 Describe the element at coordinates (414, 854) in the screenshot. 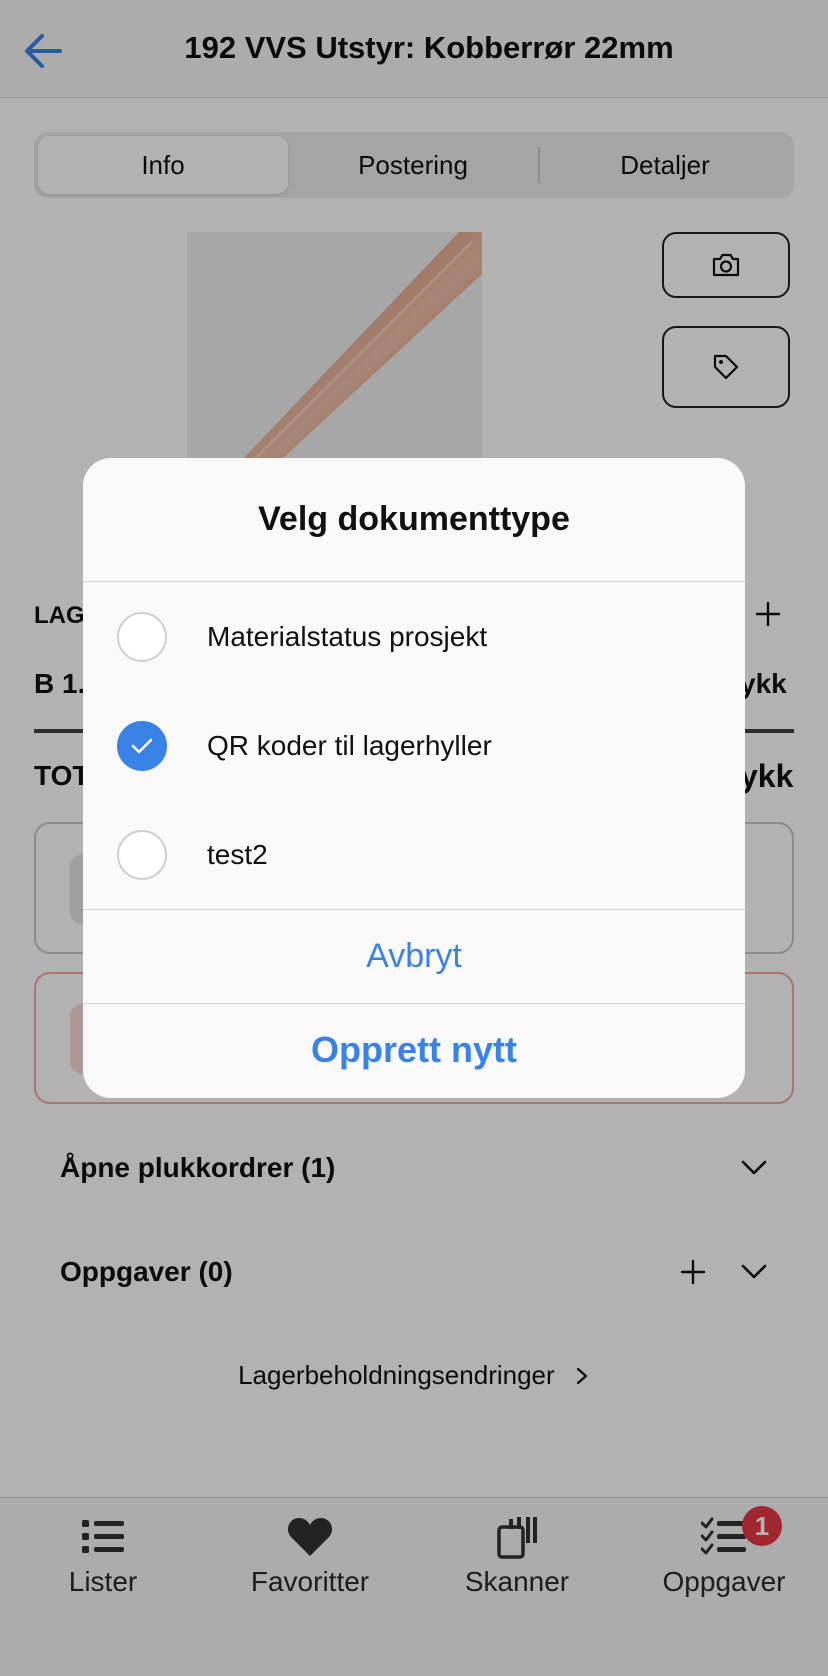

I see `option-test2: test2` at that location.